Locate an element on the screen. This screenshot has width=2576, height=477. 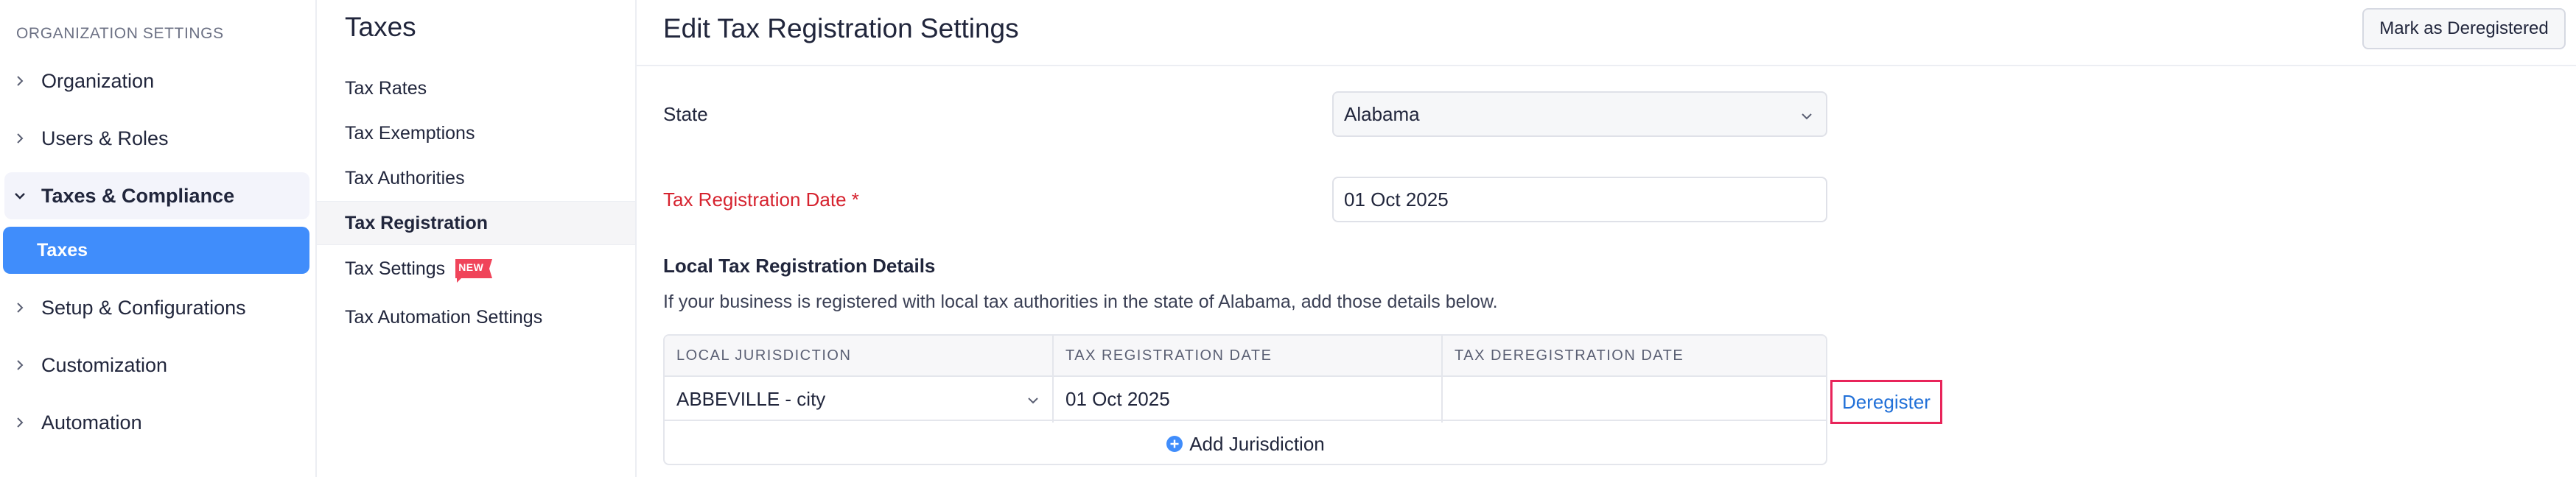
subnav-title: Taxes is located at coordinates (380, 27).